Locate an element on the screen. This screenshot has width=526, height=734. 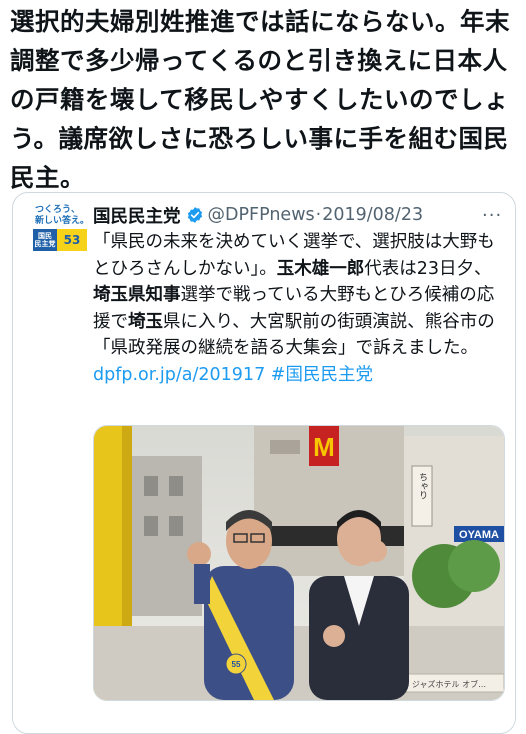
body-bold-place: 埼玉 is located at coordinates (145, 321).